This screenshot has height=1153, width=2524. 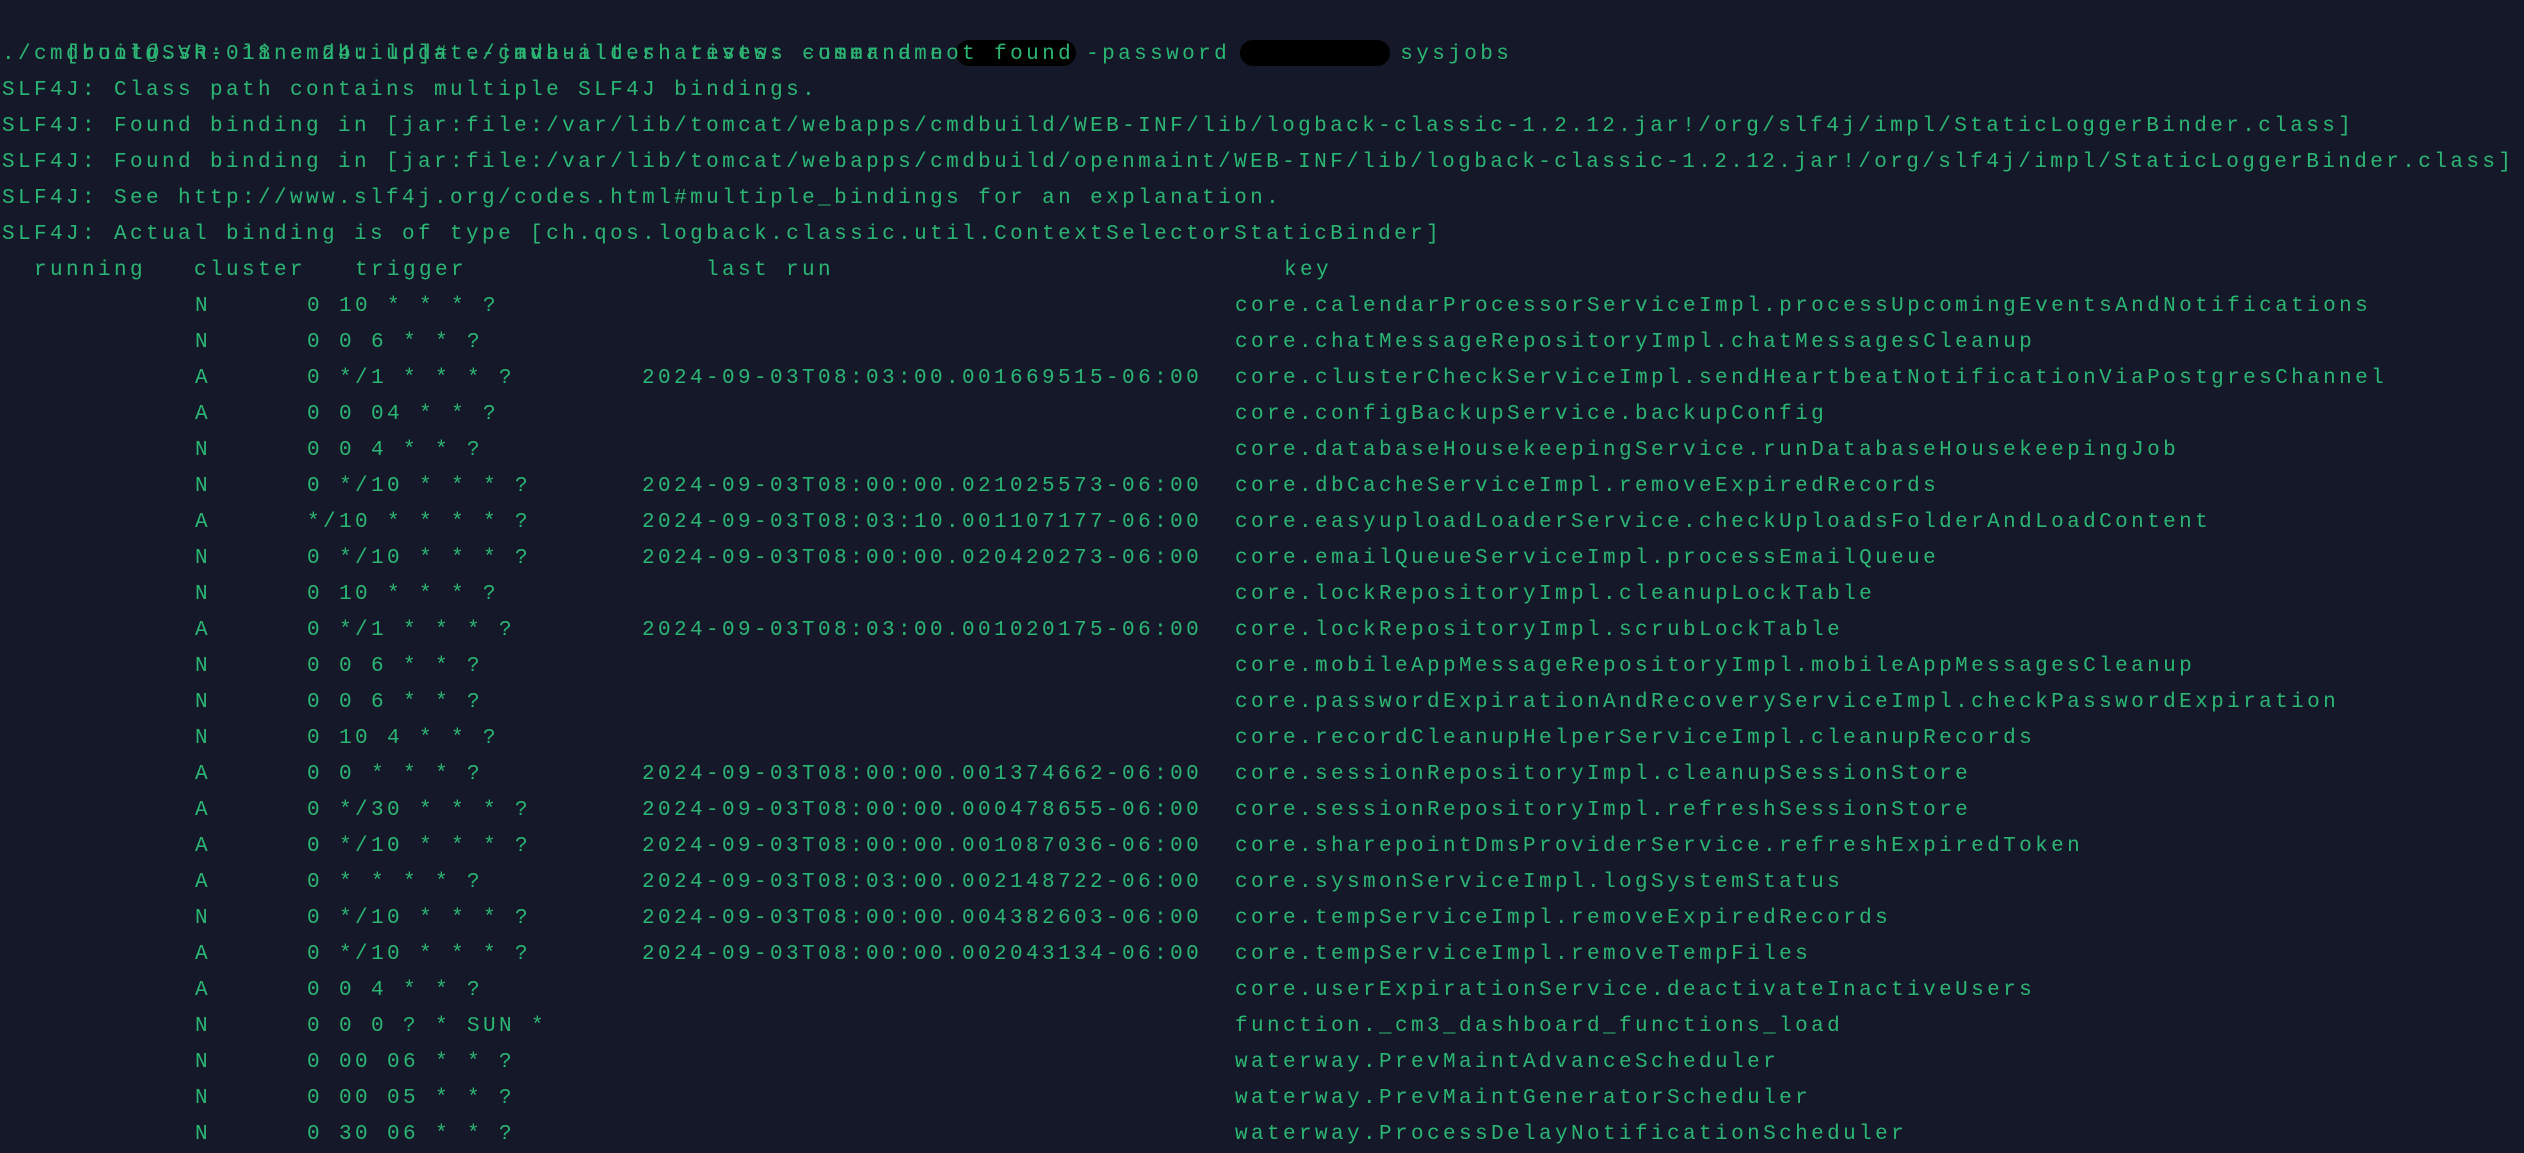 What do you see at coordinates (403, 738) in the screenshot?
I see `trigger-cell: 0 10 4 * * ?` at bounding box center [403, 738].